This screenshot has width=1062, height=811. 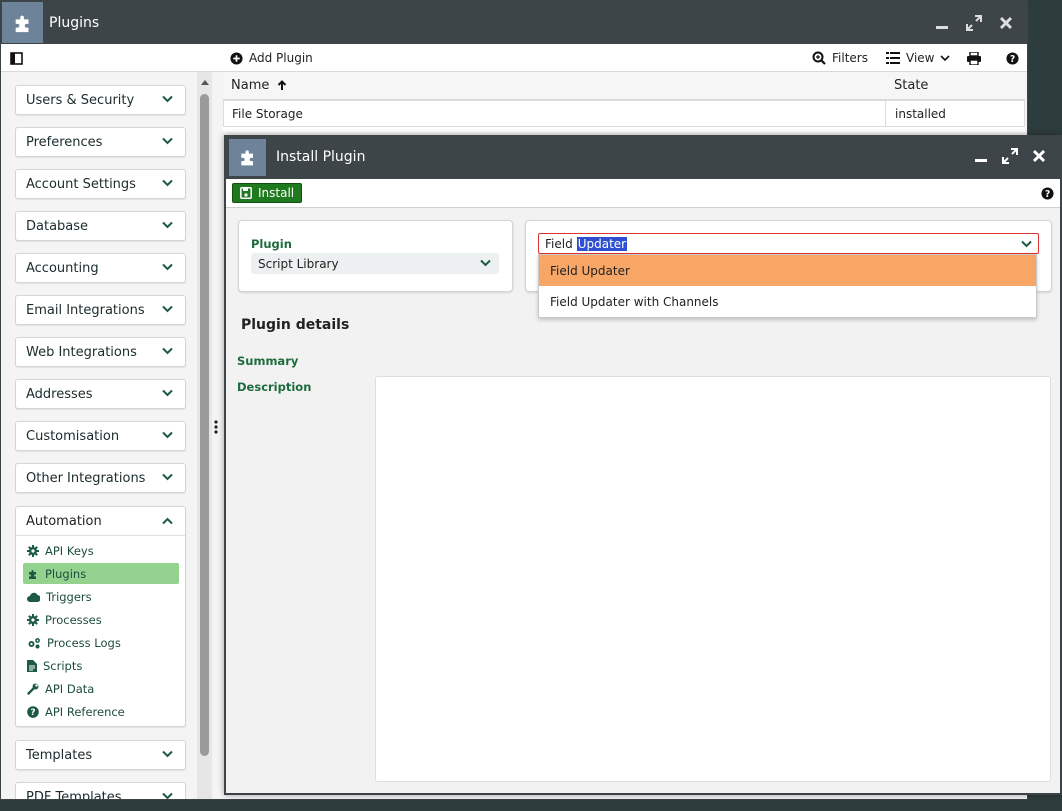 What do you see at coordinates (101, 711) in the screenshot?
I see `sidebar-item-api-reference: ? API Reference` at bounding box center [101, 711].